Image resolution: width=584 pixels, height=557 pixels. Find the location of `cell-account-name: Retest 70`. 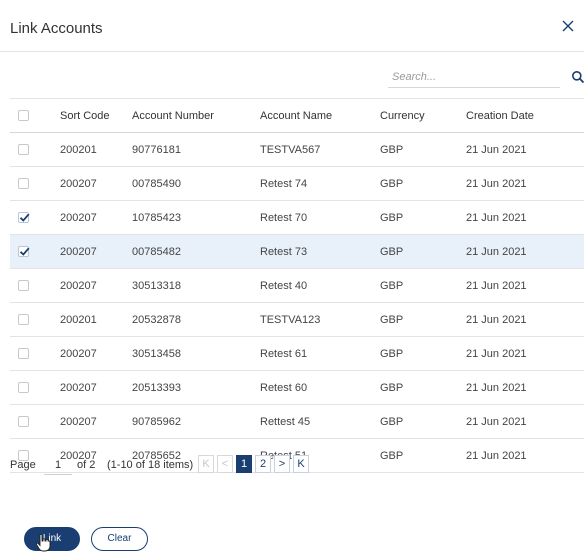

cell-account-name: Retest 70 is located at coordinates (320, 217).